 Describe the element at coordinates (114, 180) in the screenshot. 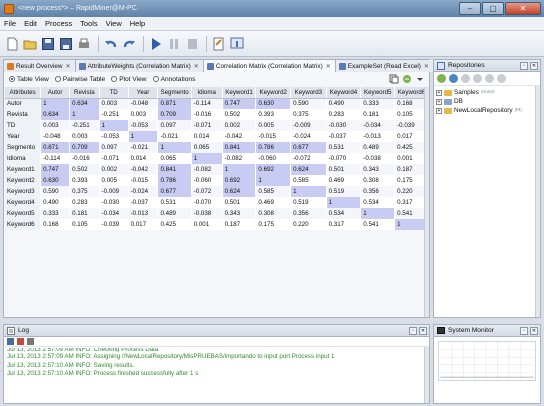

I see `table-cell: 0.005` at that location.